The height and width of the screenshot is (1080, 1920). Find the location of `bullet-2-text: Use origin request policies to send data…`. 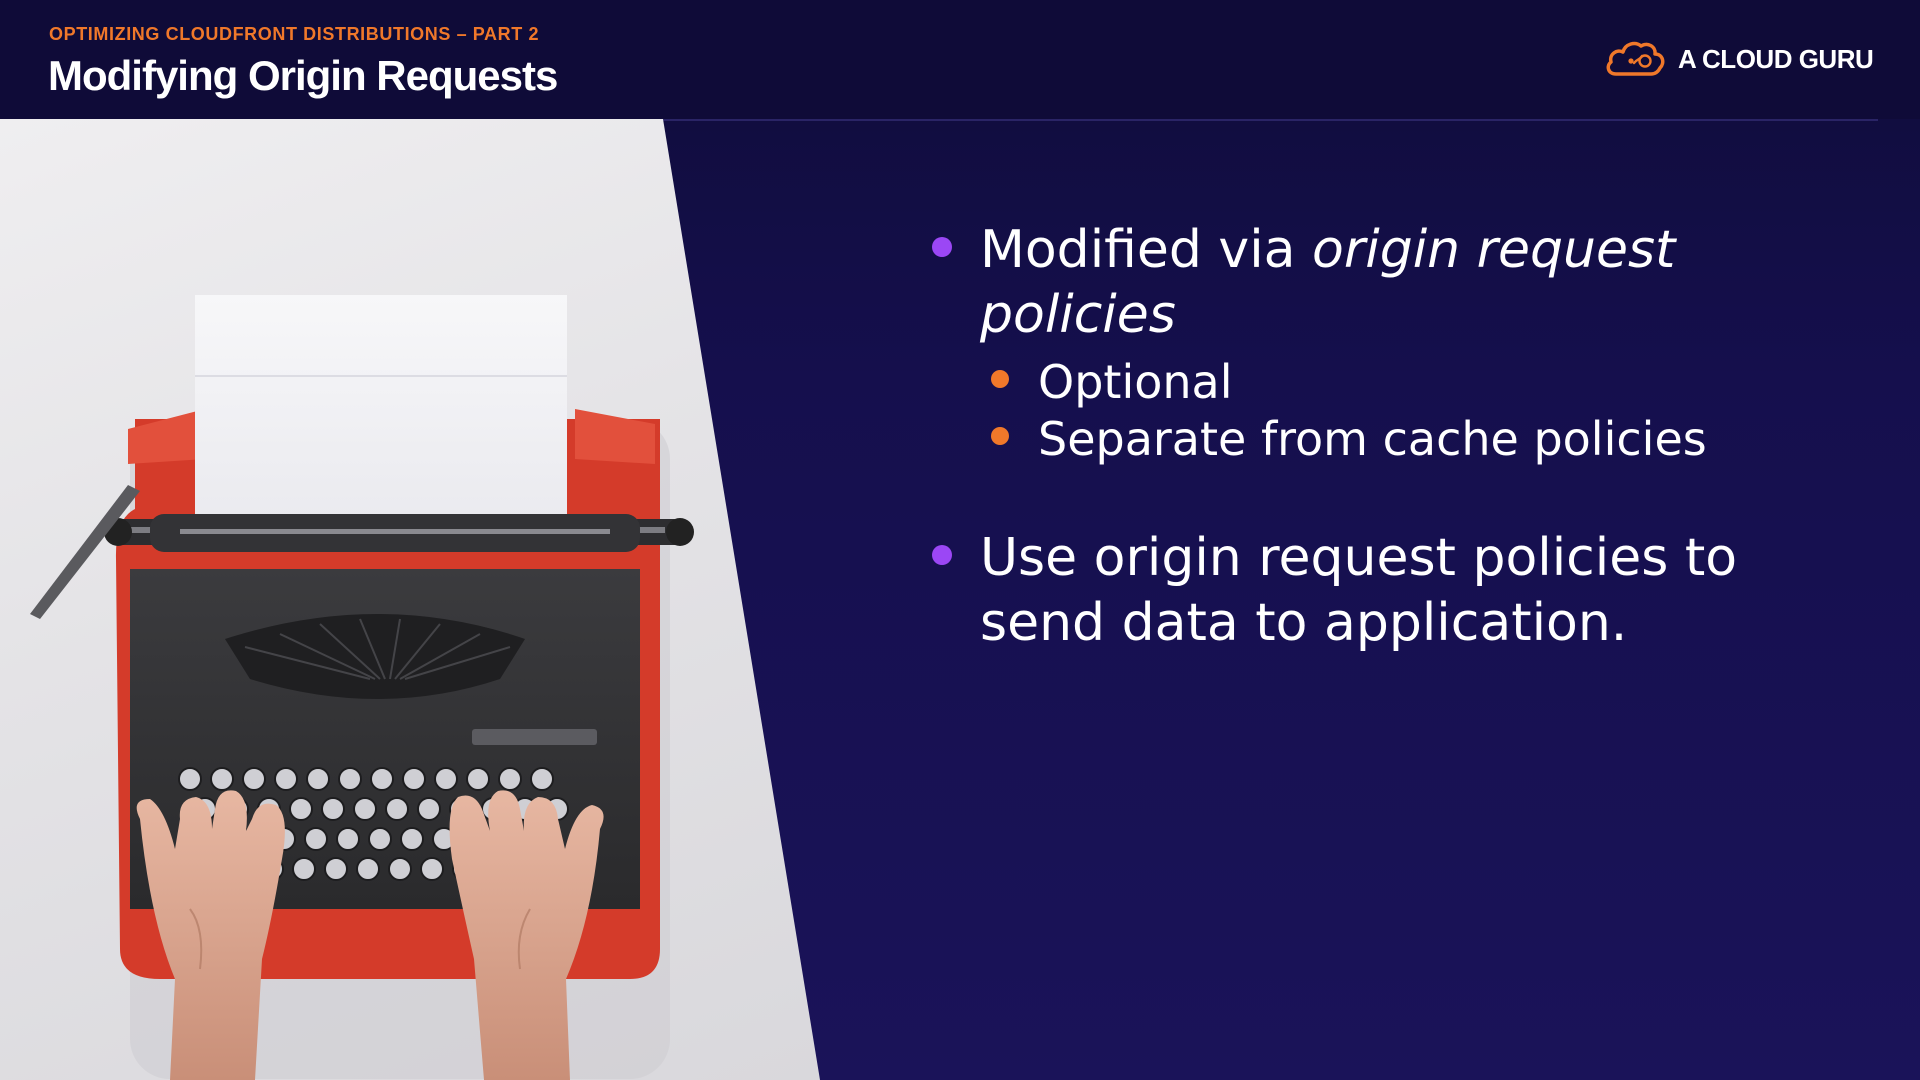

bullet-2-text: Use origin request policies to send data… is located at coordinates (1359, 590).